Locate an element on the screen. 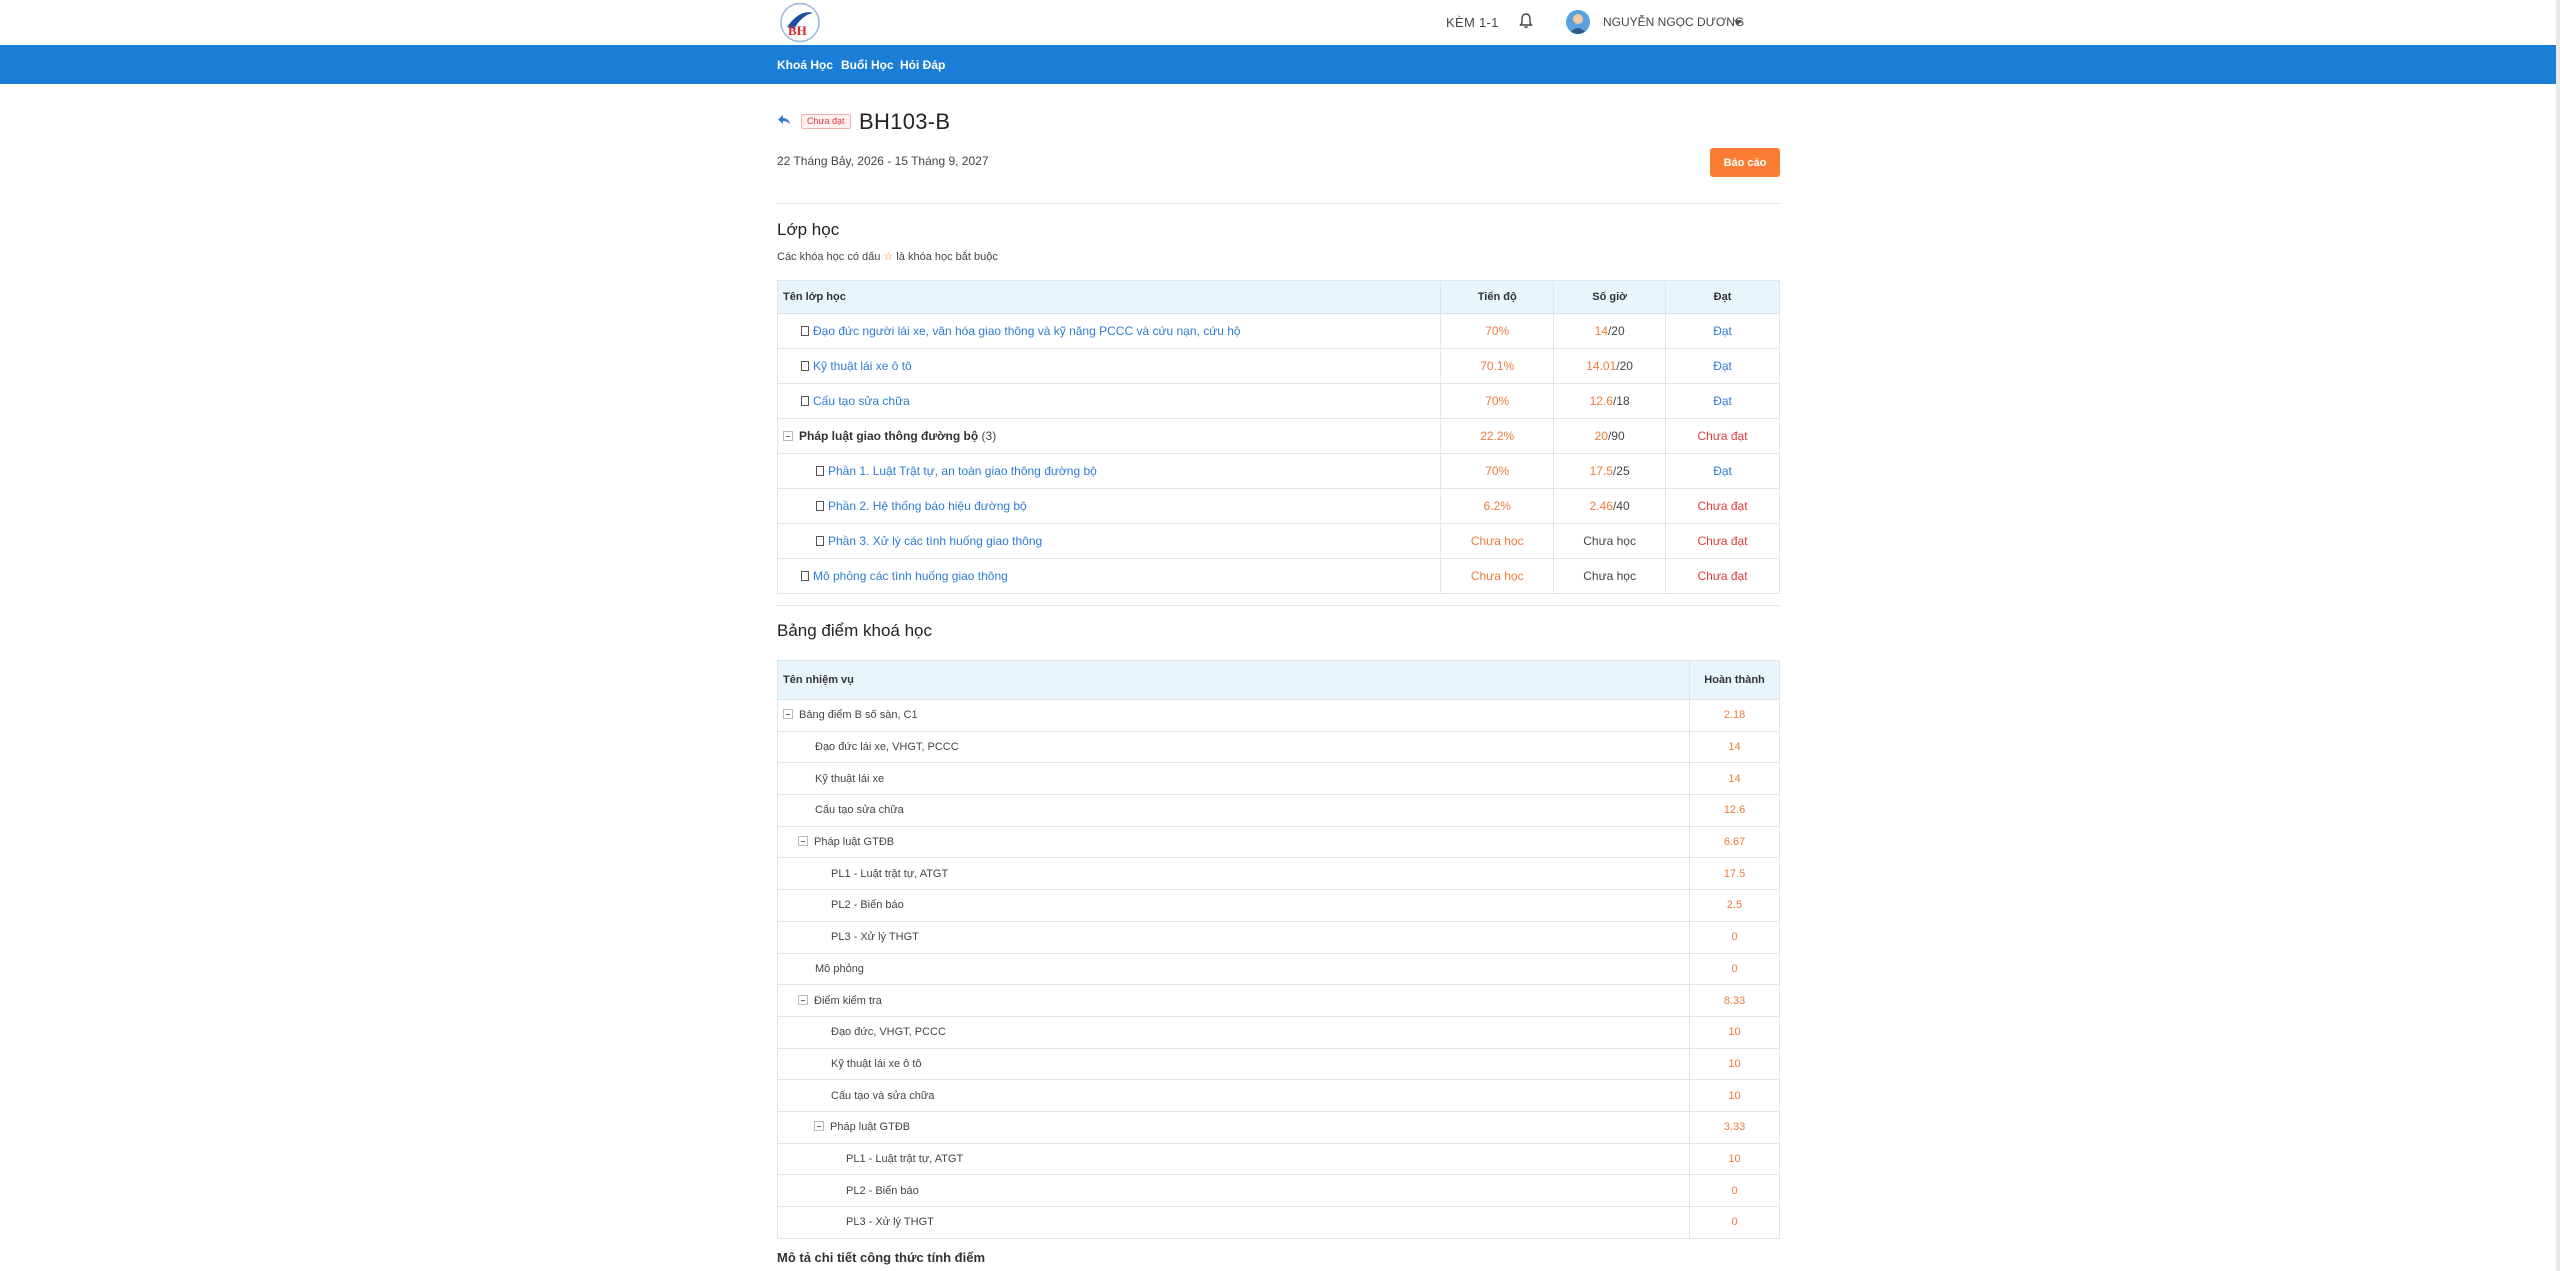  back-arrow-icon is located at coordinates (784, 119).